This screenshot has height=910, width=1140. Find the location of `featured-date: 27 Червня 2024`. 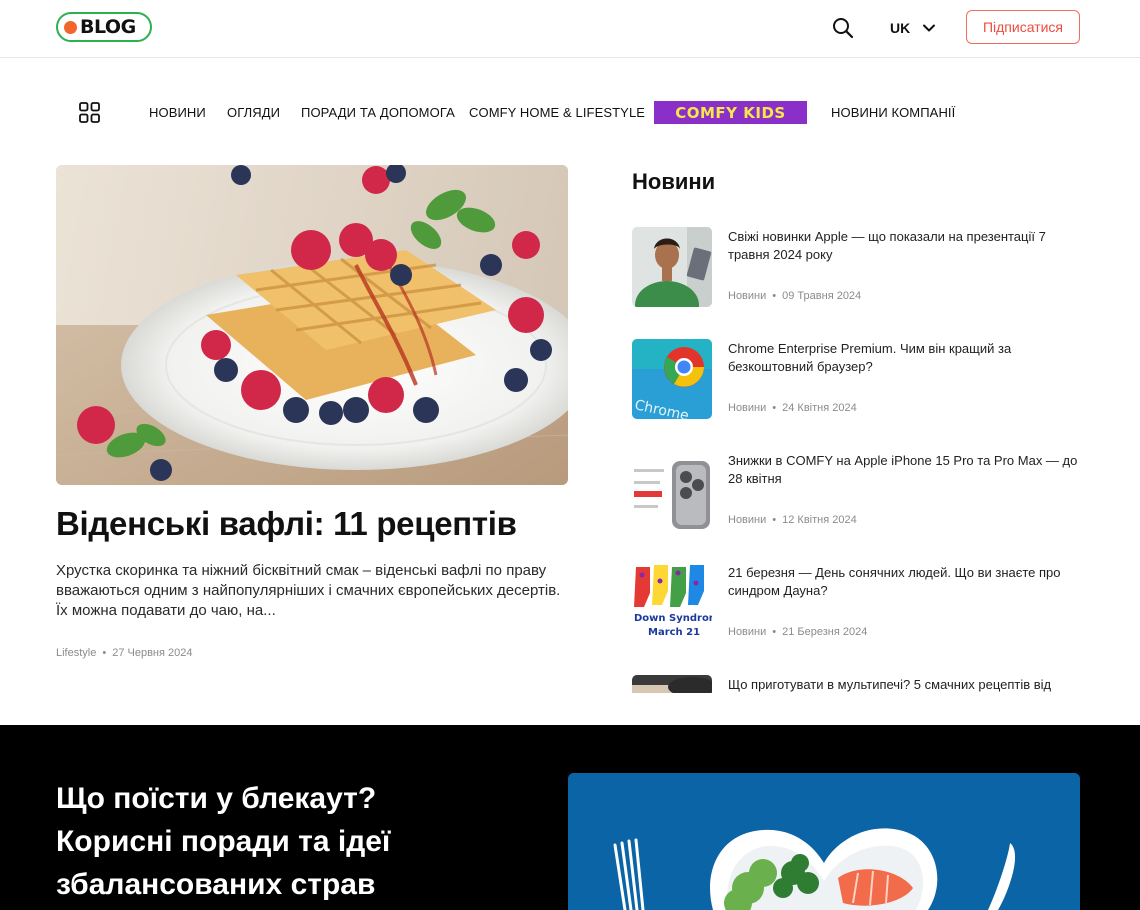

featured-date: 27 Червня 2024 is located at coordinates (152, 653).